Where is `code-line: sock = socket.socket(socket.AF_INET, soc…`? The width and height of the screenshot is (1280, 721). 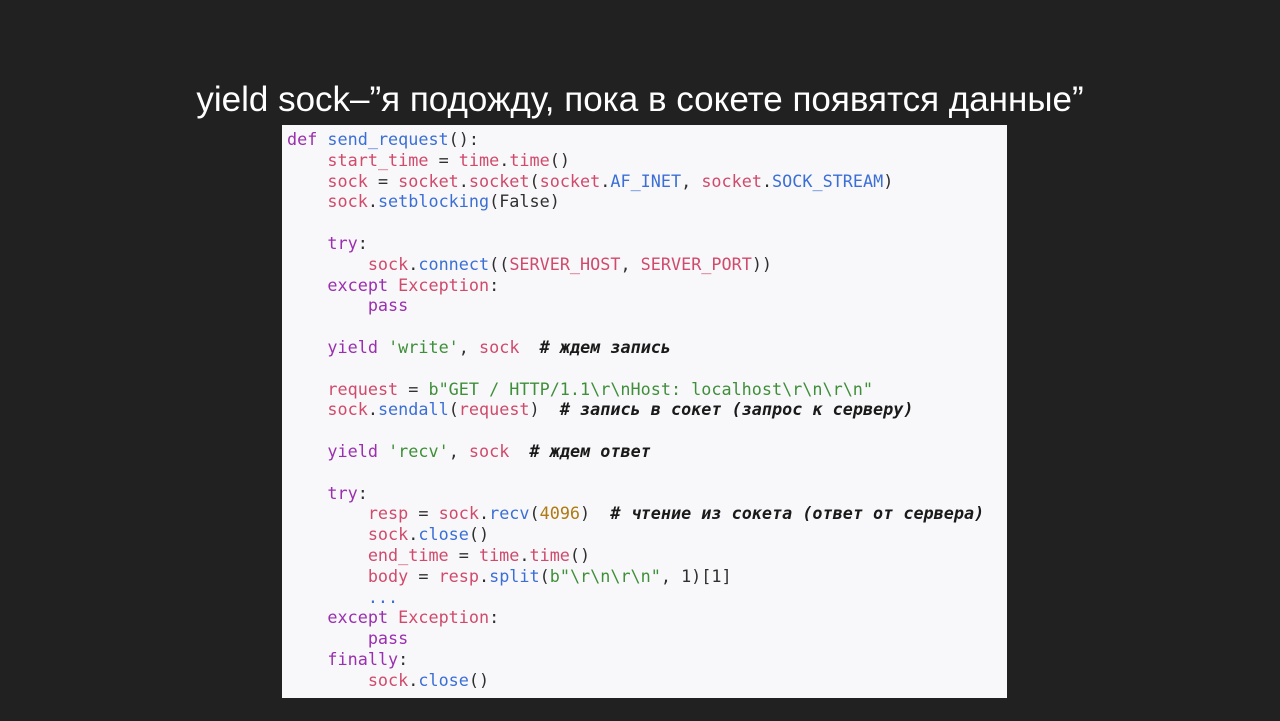
code-line: sock = socket.socket(socket.AF_INET, soc… is located at coordinates (635, 181).